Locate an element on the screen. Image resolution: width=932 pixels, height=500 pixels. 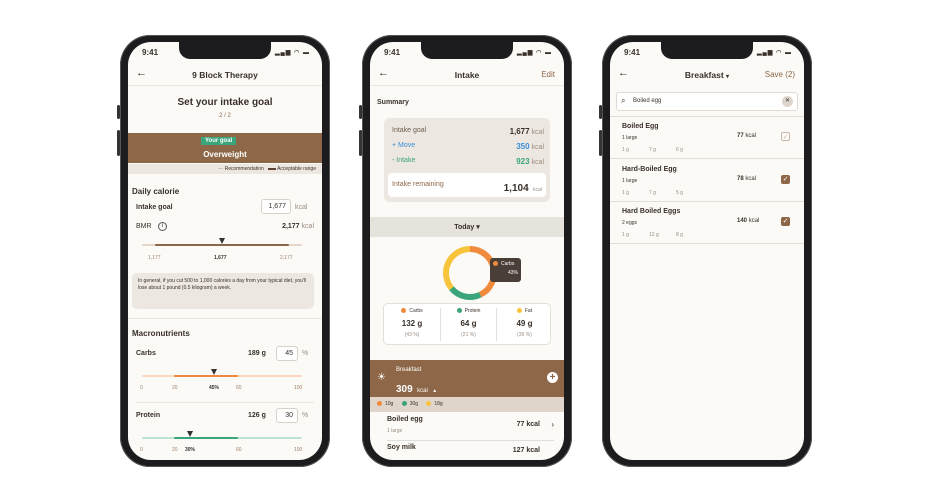
macro-label: Fat is located at coordinates (528, 311).